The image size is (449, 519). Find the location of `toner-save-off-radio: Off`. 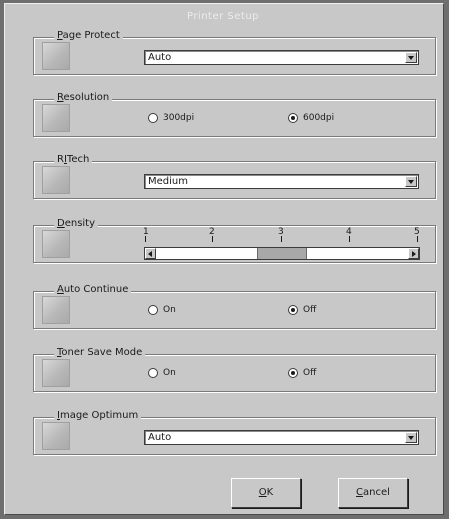

toner-save-off-radio: Off is located at coordinates (302, 373).